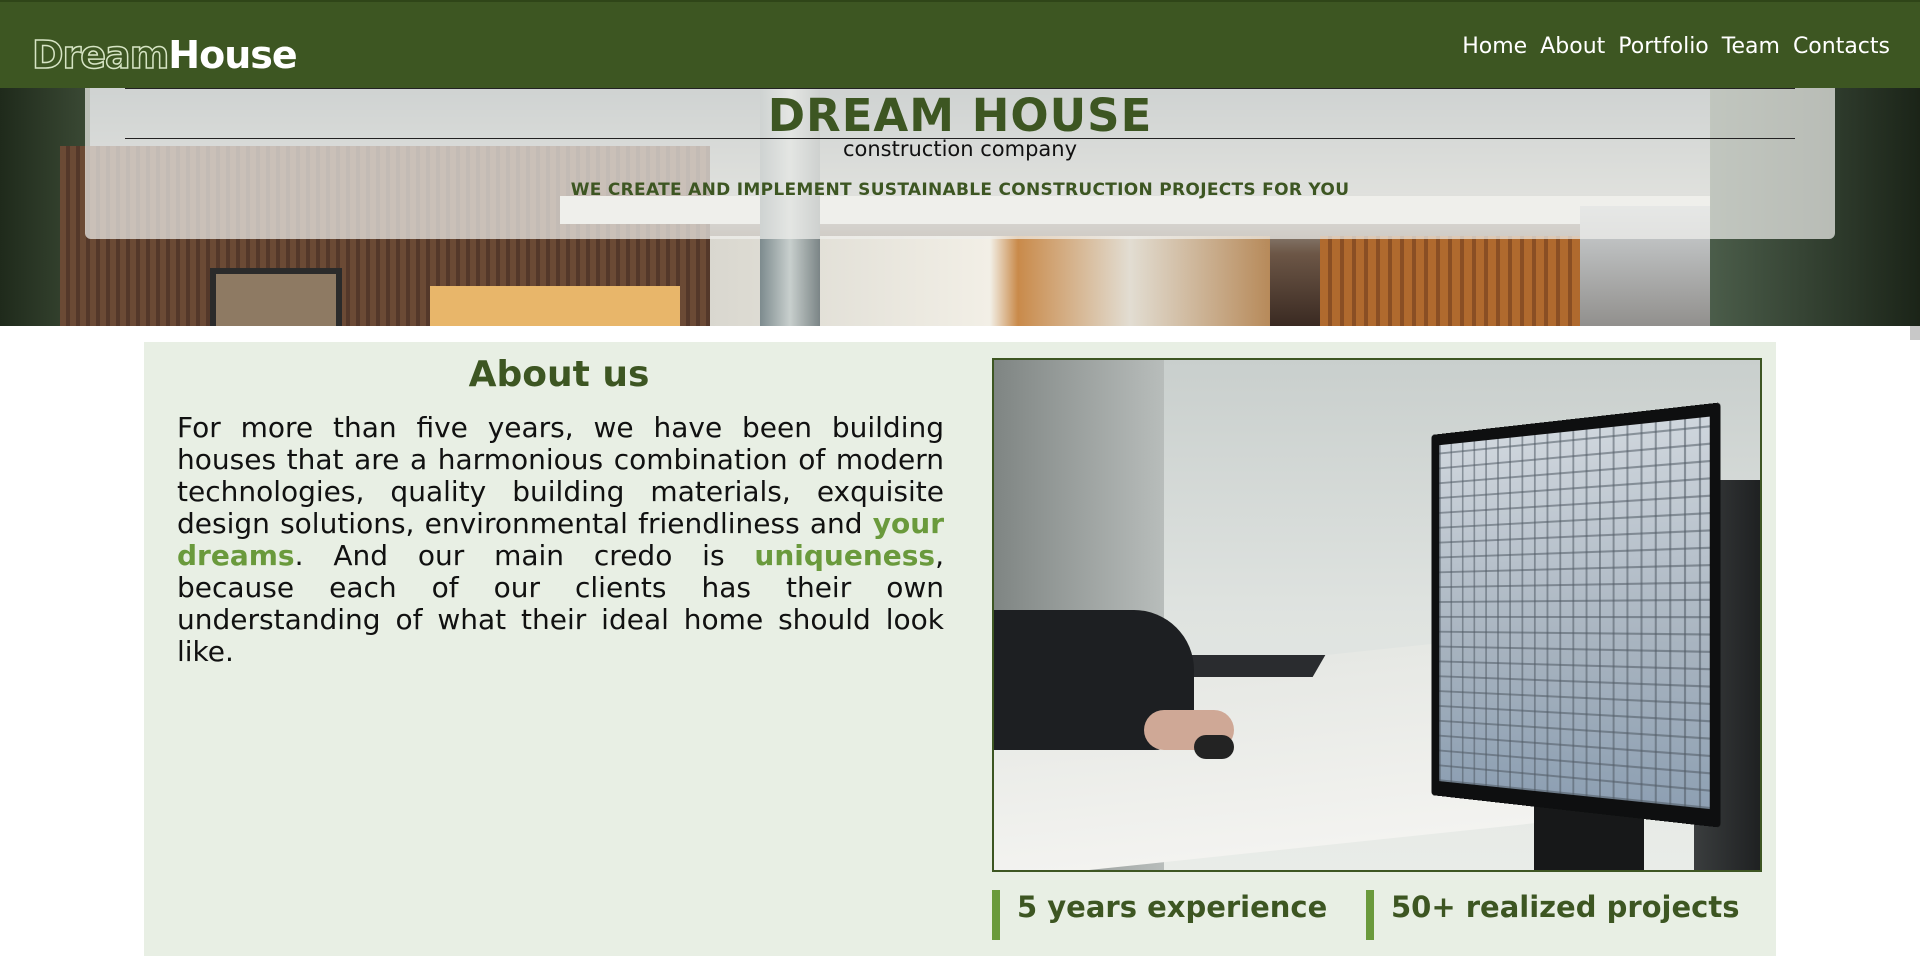  What do you see at coordinates (232, 55) in the screenshot?
I see `logo-house-text: House` at bounding box center [232, 55].